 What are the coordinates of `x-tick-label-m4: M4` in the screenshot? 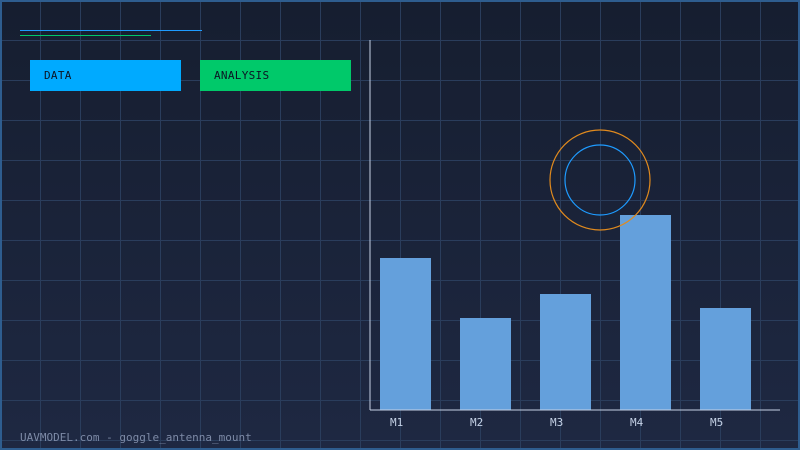 It's located at (637, 422).